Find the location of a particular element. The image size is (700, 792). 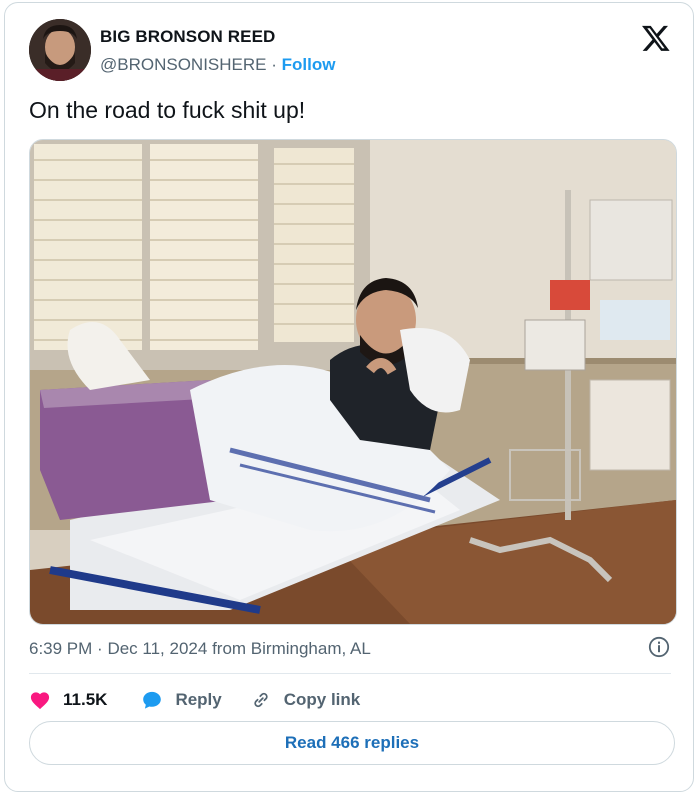

reply-label: Reply is located at coordinates (198, 699).